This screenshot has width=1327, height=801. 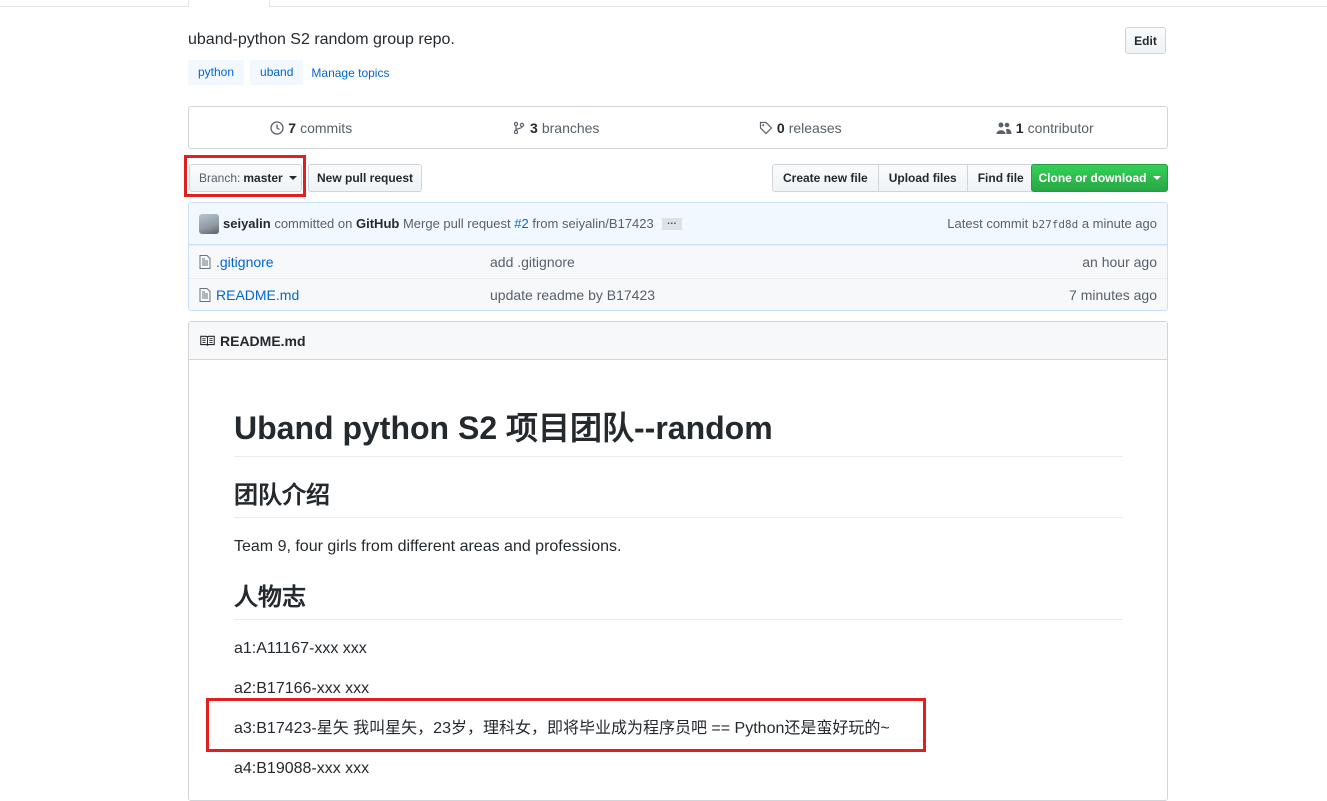 I want to click on member-highlight-box, so click(x=566, y=725).